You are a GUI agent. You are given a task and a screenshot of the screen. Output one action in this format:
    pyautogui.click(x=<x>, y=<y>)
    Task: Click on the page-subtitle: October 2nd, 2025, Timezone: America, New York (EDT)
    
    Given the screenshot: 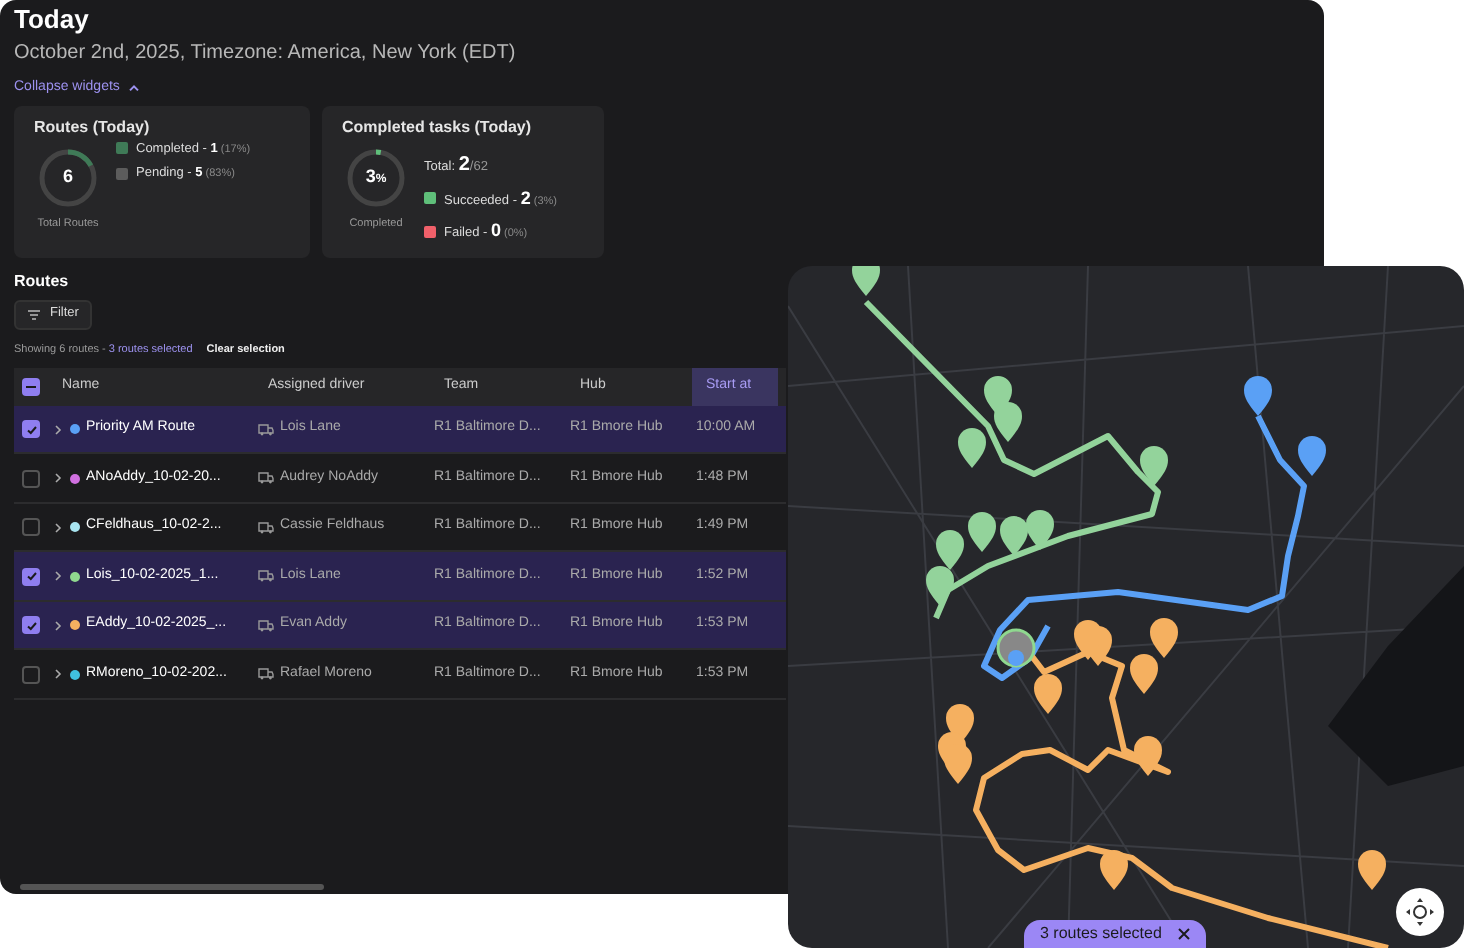 What is the action you would take?
    pyautogui.click(x=266, y=54)
    